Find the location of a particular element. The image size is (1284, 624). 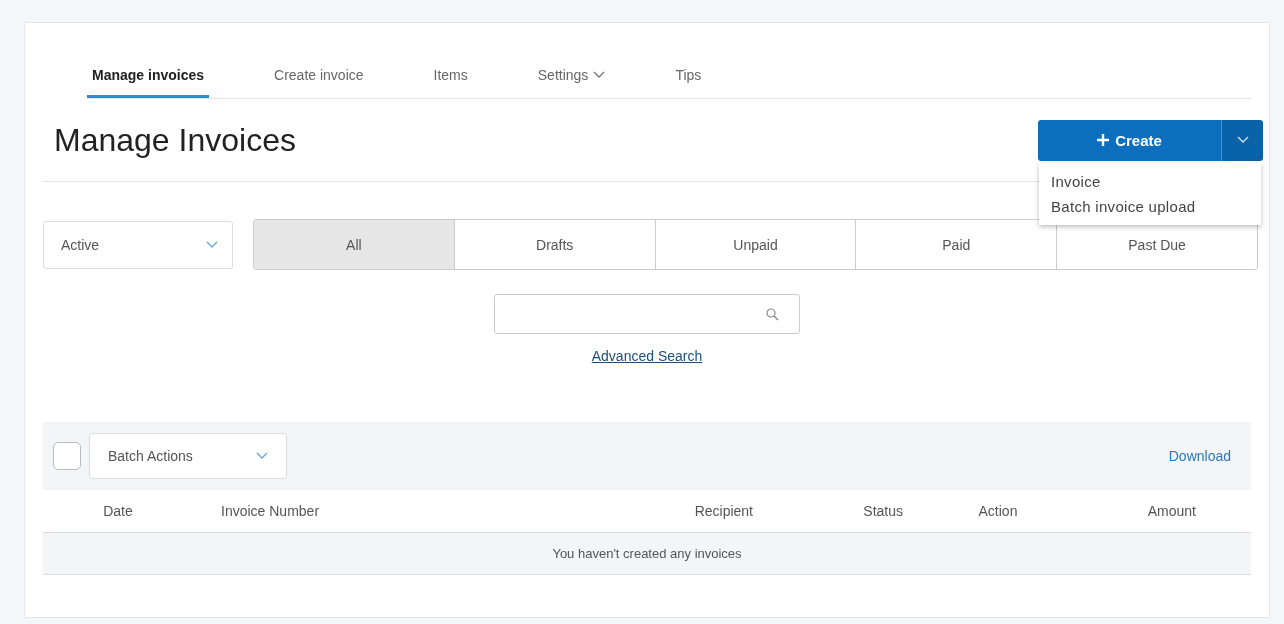

batch-actions-select: Batch Actions is located at coordinates (188, 456).